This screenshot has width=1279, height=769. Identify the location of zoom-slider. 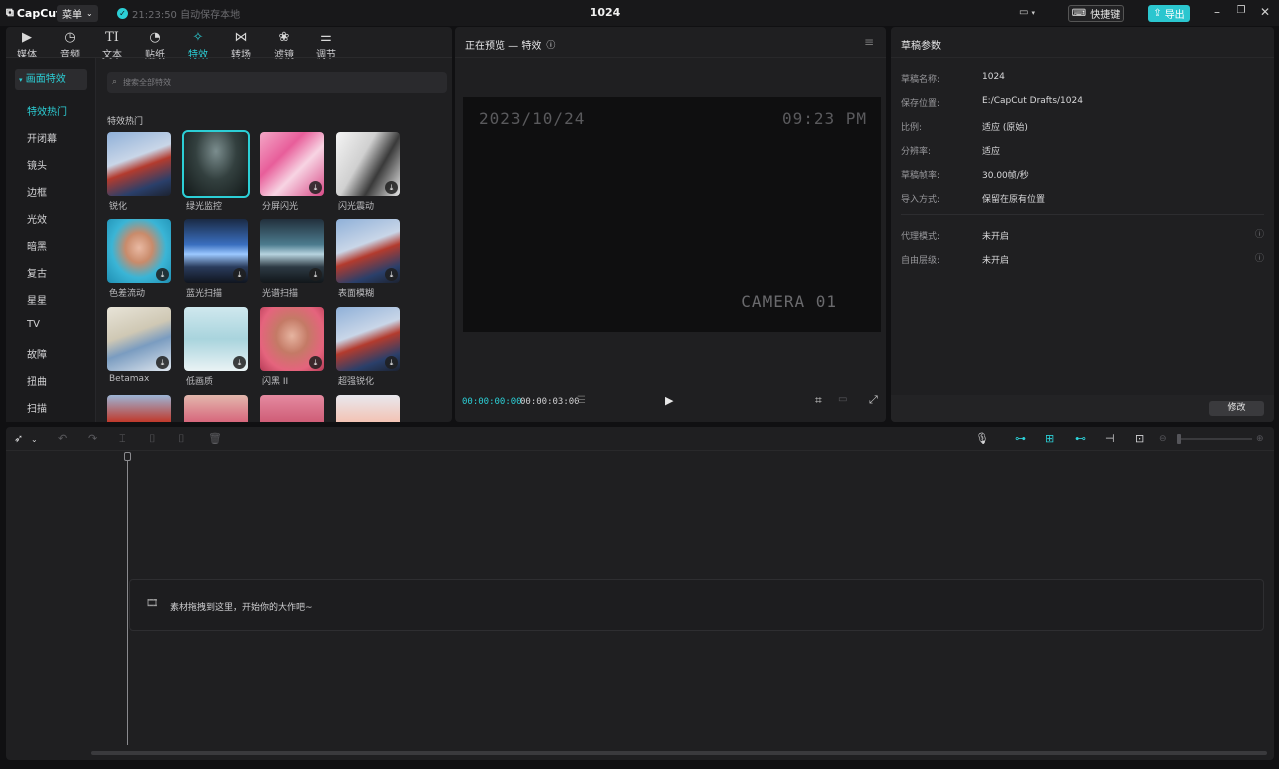
(1215, 439).